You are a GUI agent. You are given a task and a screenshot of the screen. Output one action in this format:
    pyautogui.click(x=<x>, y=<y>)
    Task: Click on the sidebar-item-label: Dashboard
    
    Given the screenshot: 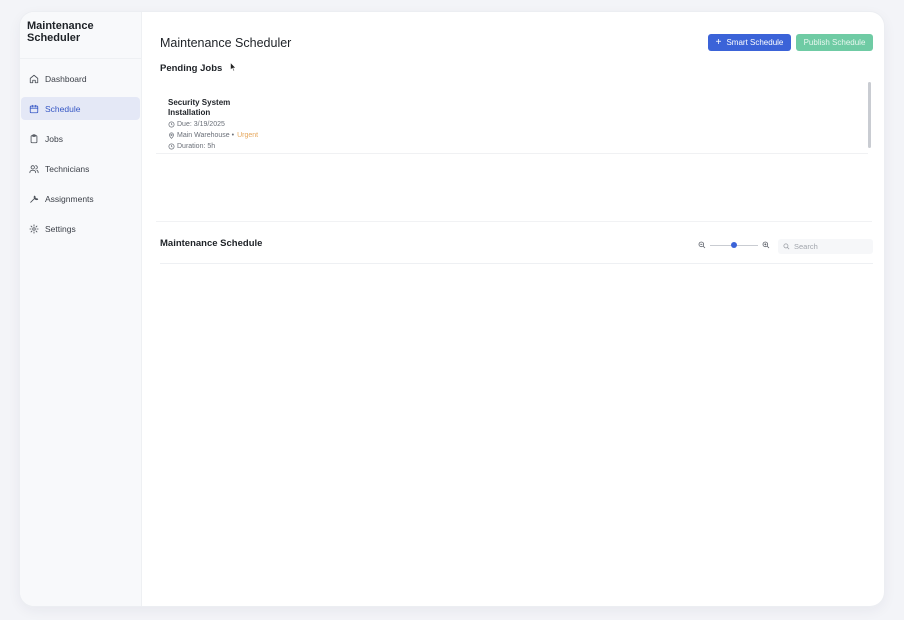 What is the action you would take?
    pyautogui.click(x=66, y=78)
    